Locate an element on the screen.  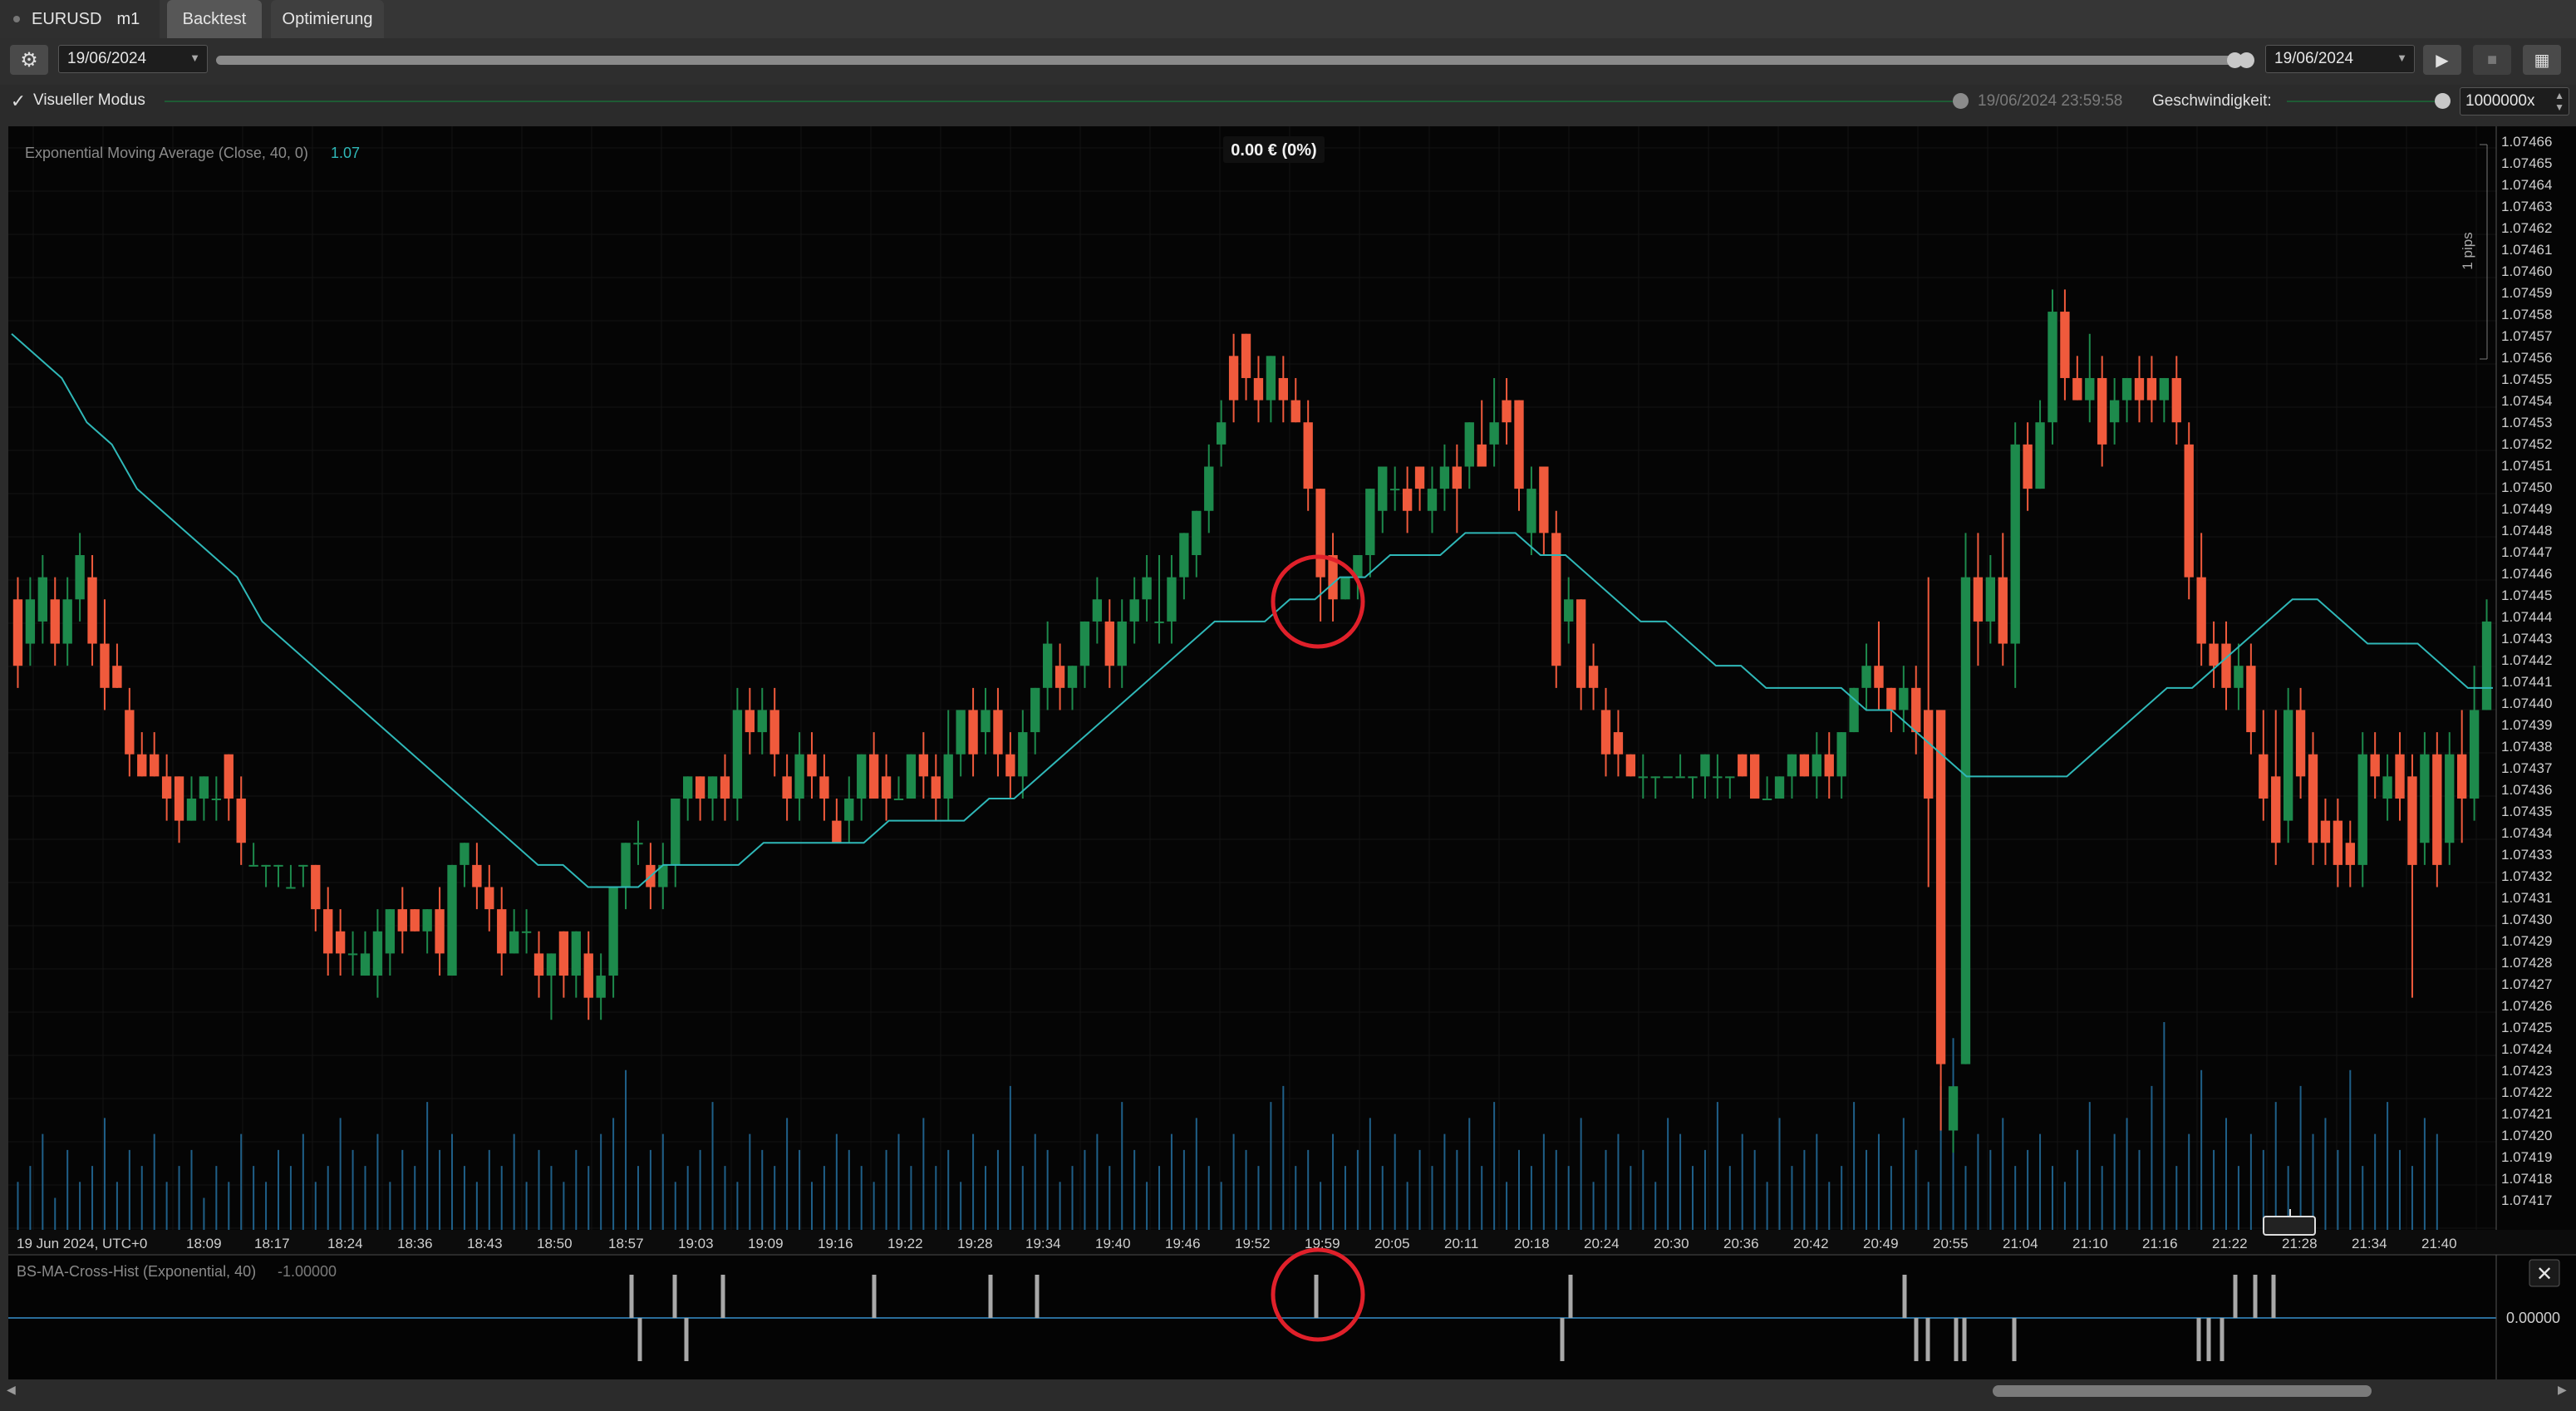
settings-button: ⚙ is located at coordinates (29, 60).